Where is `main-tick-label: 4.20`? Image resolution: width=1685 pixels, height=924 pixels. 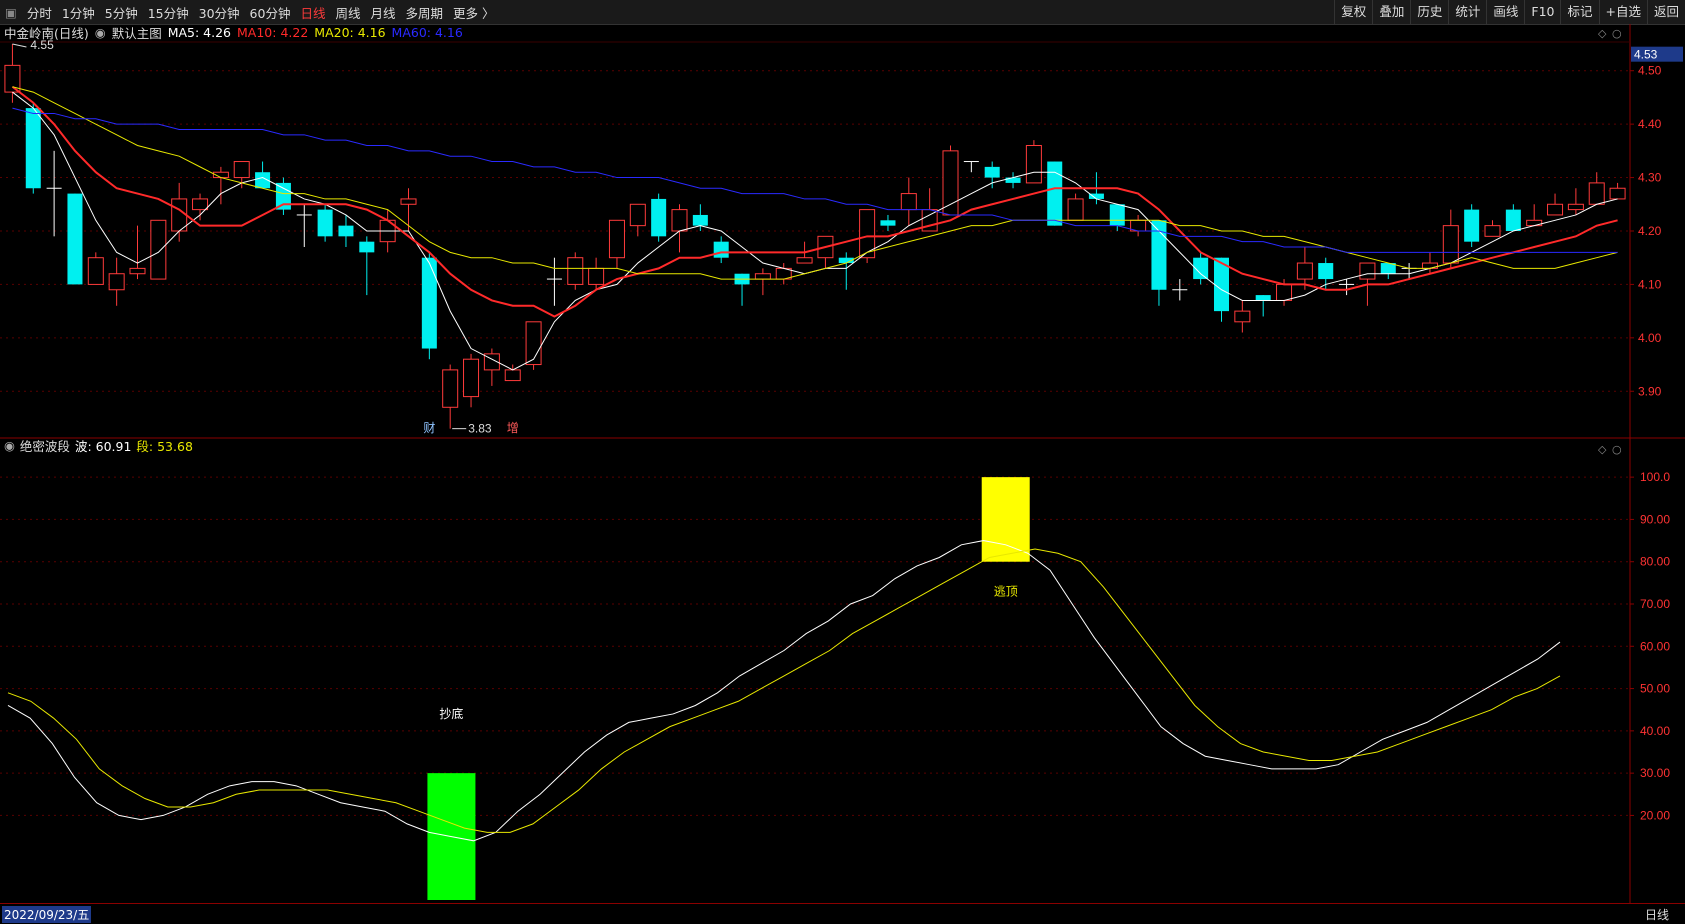 main-tick-label: 4.20 is located at coordinates (1650, 231).